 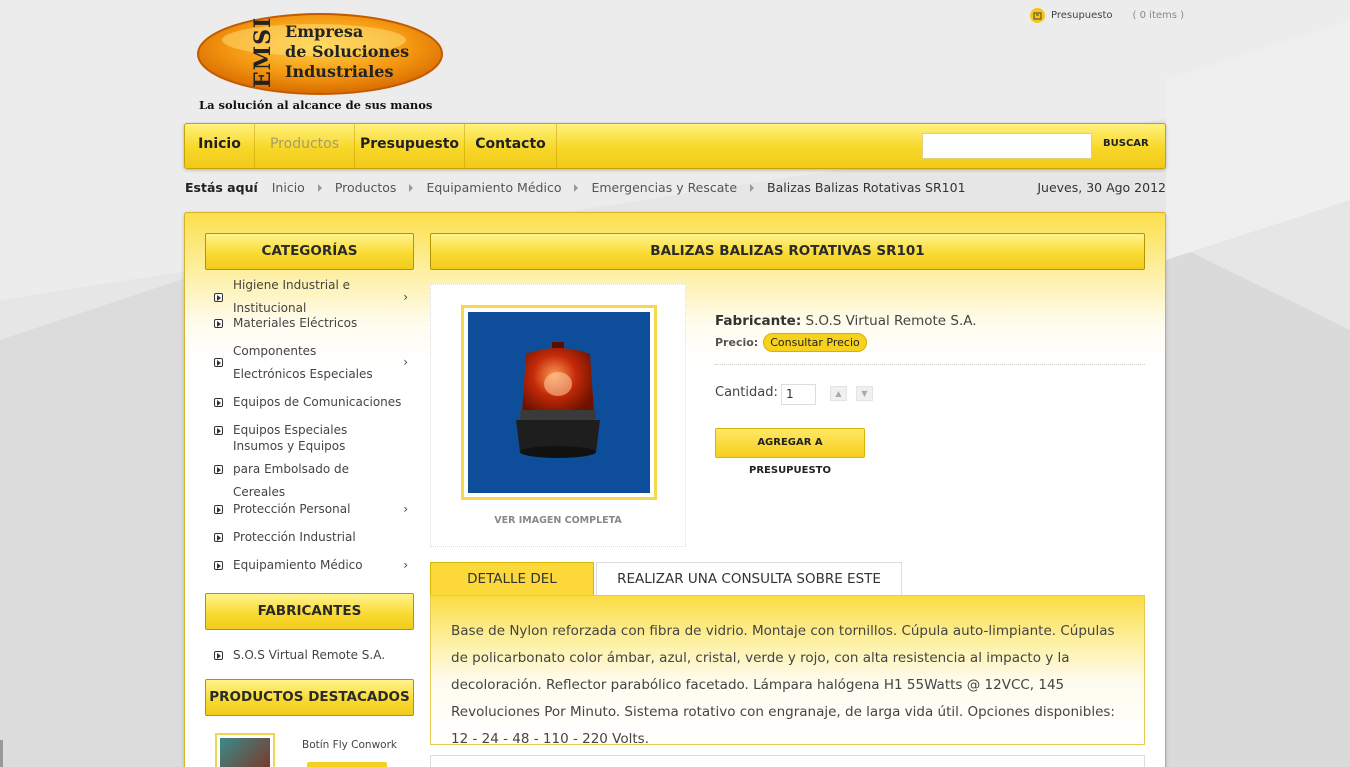 I want to click on cart-label: Presupuesto, so click(x=1082, y=15).